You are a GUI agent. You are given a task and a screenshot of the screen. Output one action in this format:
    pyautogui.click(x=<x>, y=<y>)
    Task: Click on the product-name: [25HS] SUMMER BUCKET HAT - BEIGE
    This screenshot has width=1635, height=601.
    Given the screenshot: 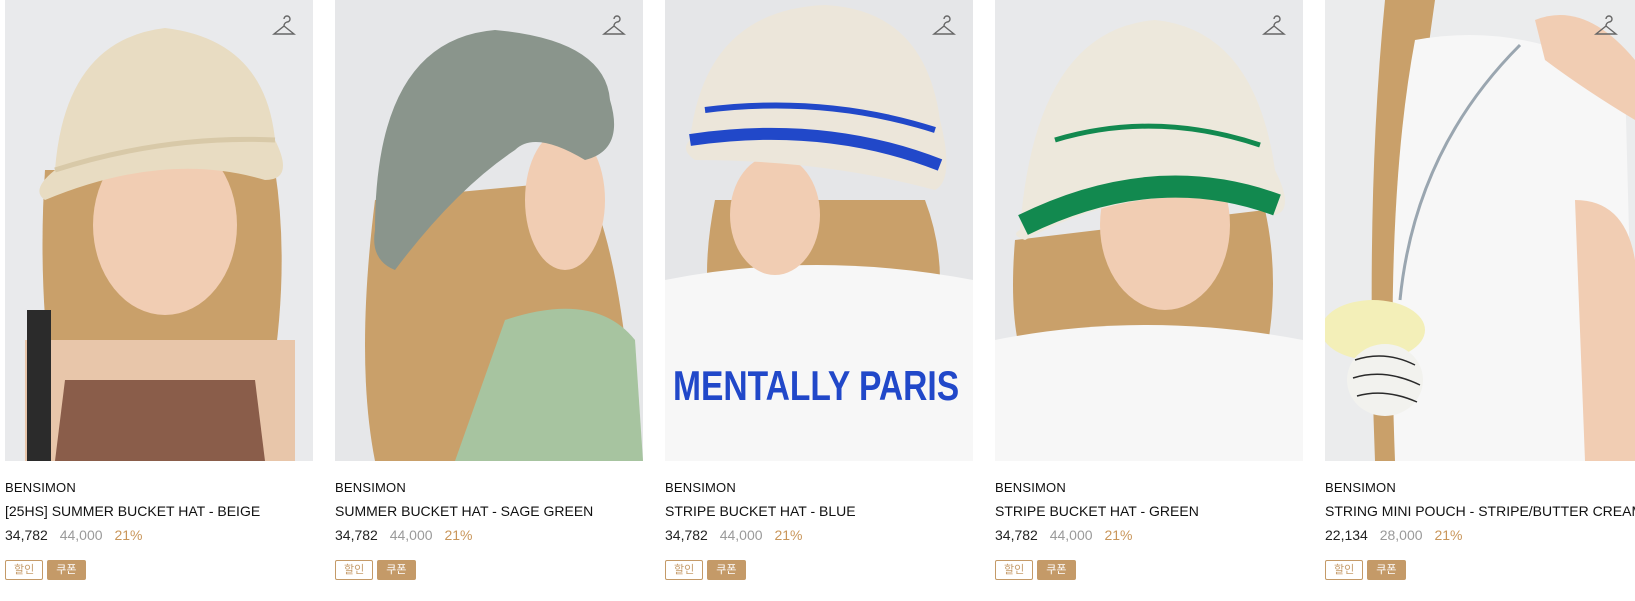 What is the action you would take?
    pyautogui.click(x=132, y=511)
    